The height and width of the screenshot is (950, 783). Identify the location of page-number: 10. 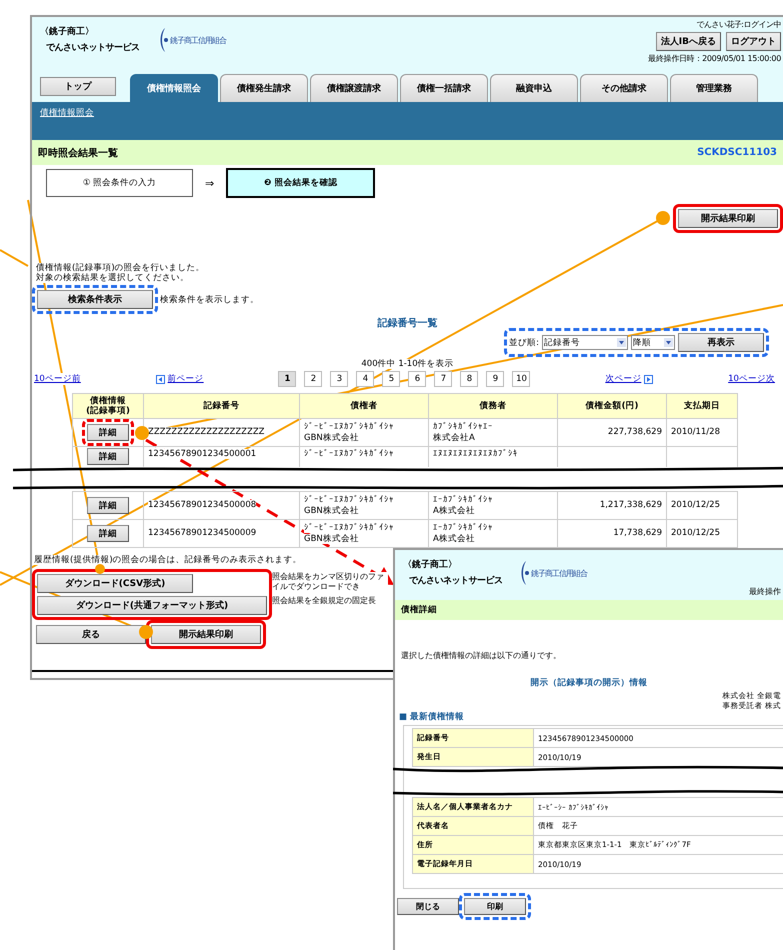
(521, 379).